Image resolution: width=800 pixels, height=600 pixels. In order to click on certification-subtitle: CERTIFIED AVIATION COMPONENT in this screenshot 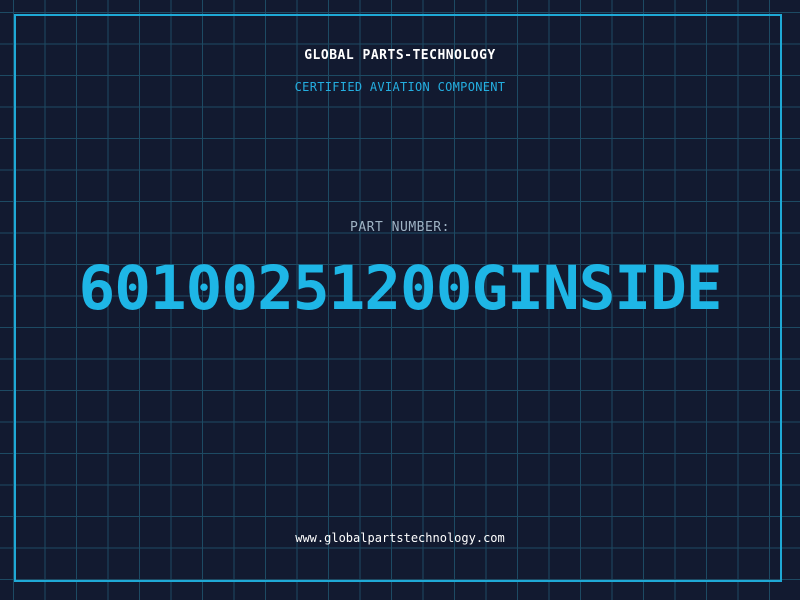, I will do `click(400, 87)`.